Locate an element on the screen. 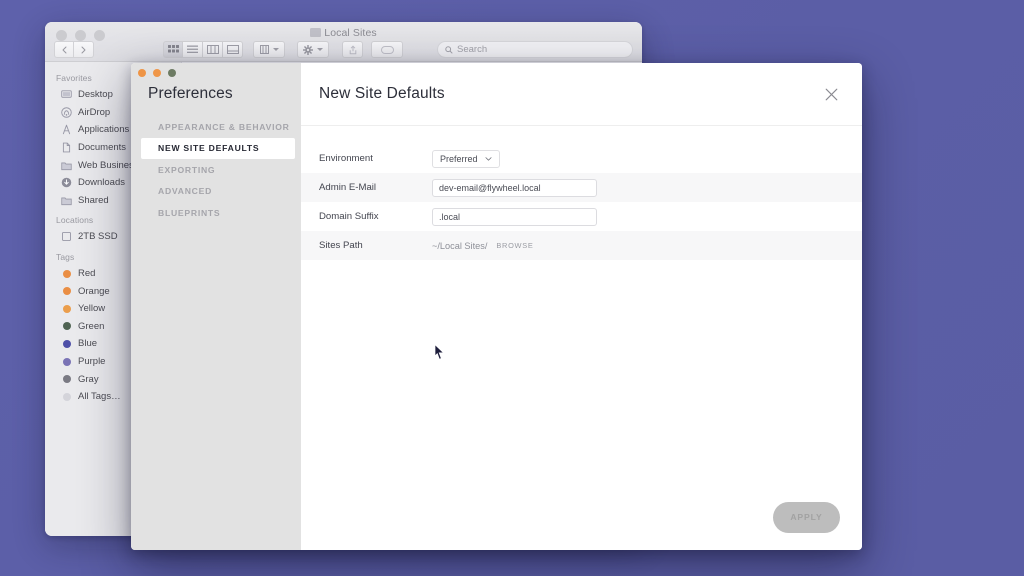 This screenshot has height=576, width=1024. field-label-admin-email: Admin E-Mail is located at coordinates (348, 187).